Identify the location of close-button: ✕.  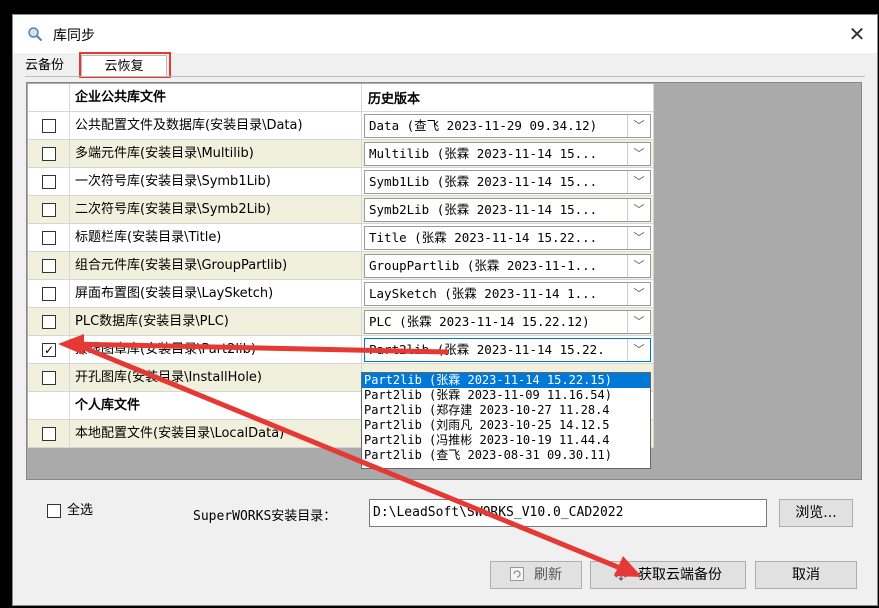
(857, 34).